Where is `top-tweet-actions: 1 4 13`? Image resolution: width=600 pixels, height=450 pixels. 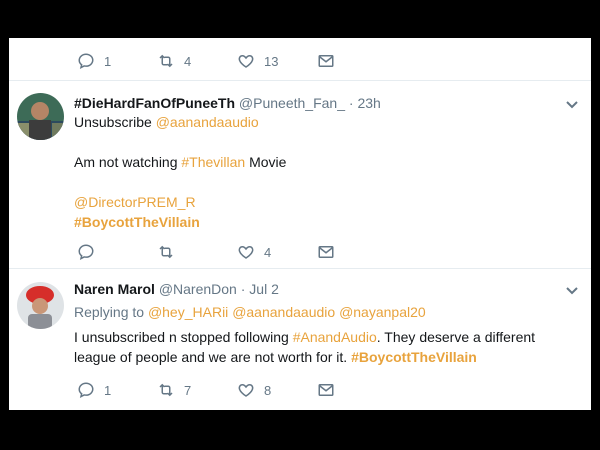 top-tweet-actions: 1 4 13 is located at coordinates (300, 61).